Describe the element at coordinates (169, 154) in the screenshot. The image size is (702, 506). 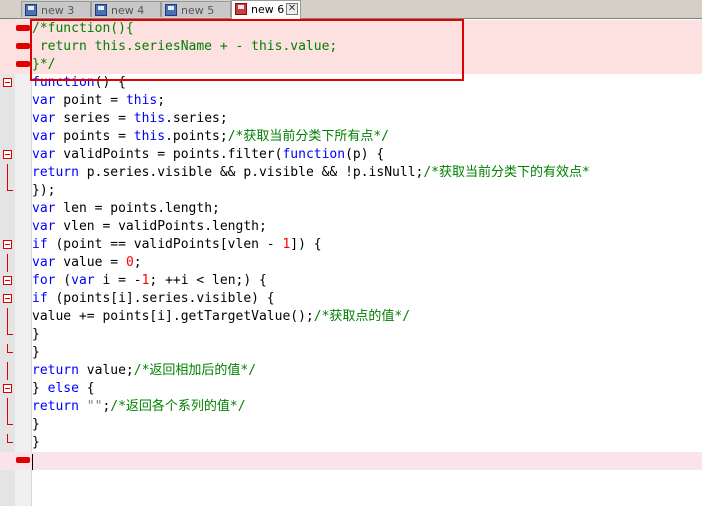
I see `code-token: validPoints = points.filter(` at that location.